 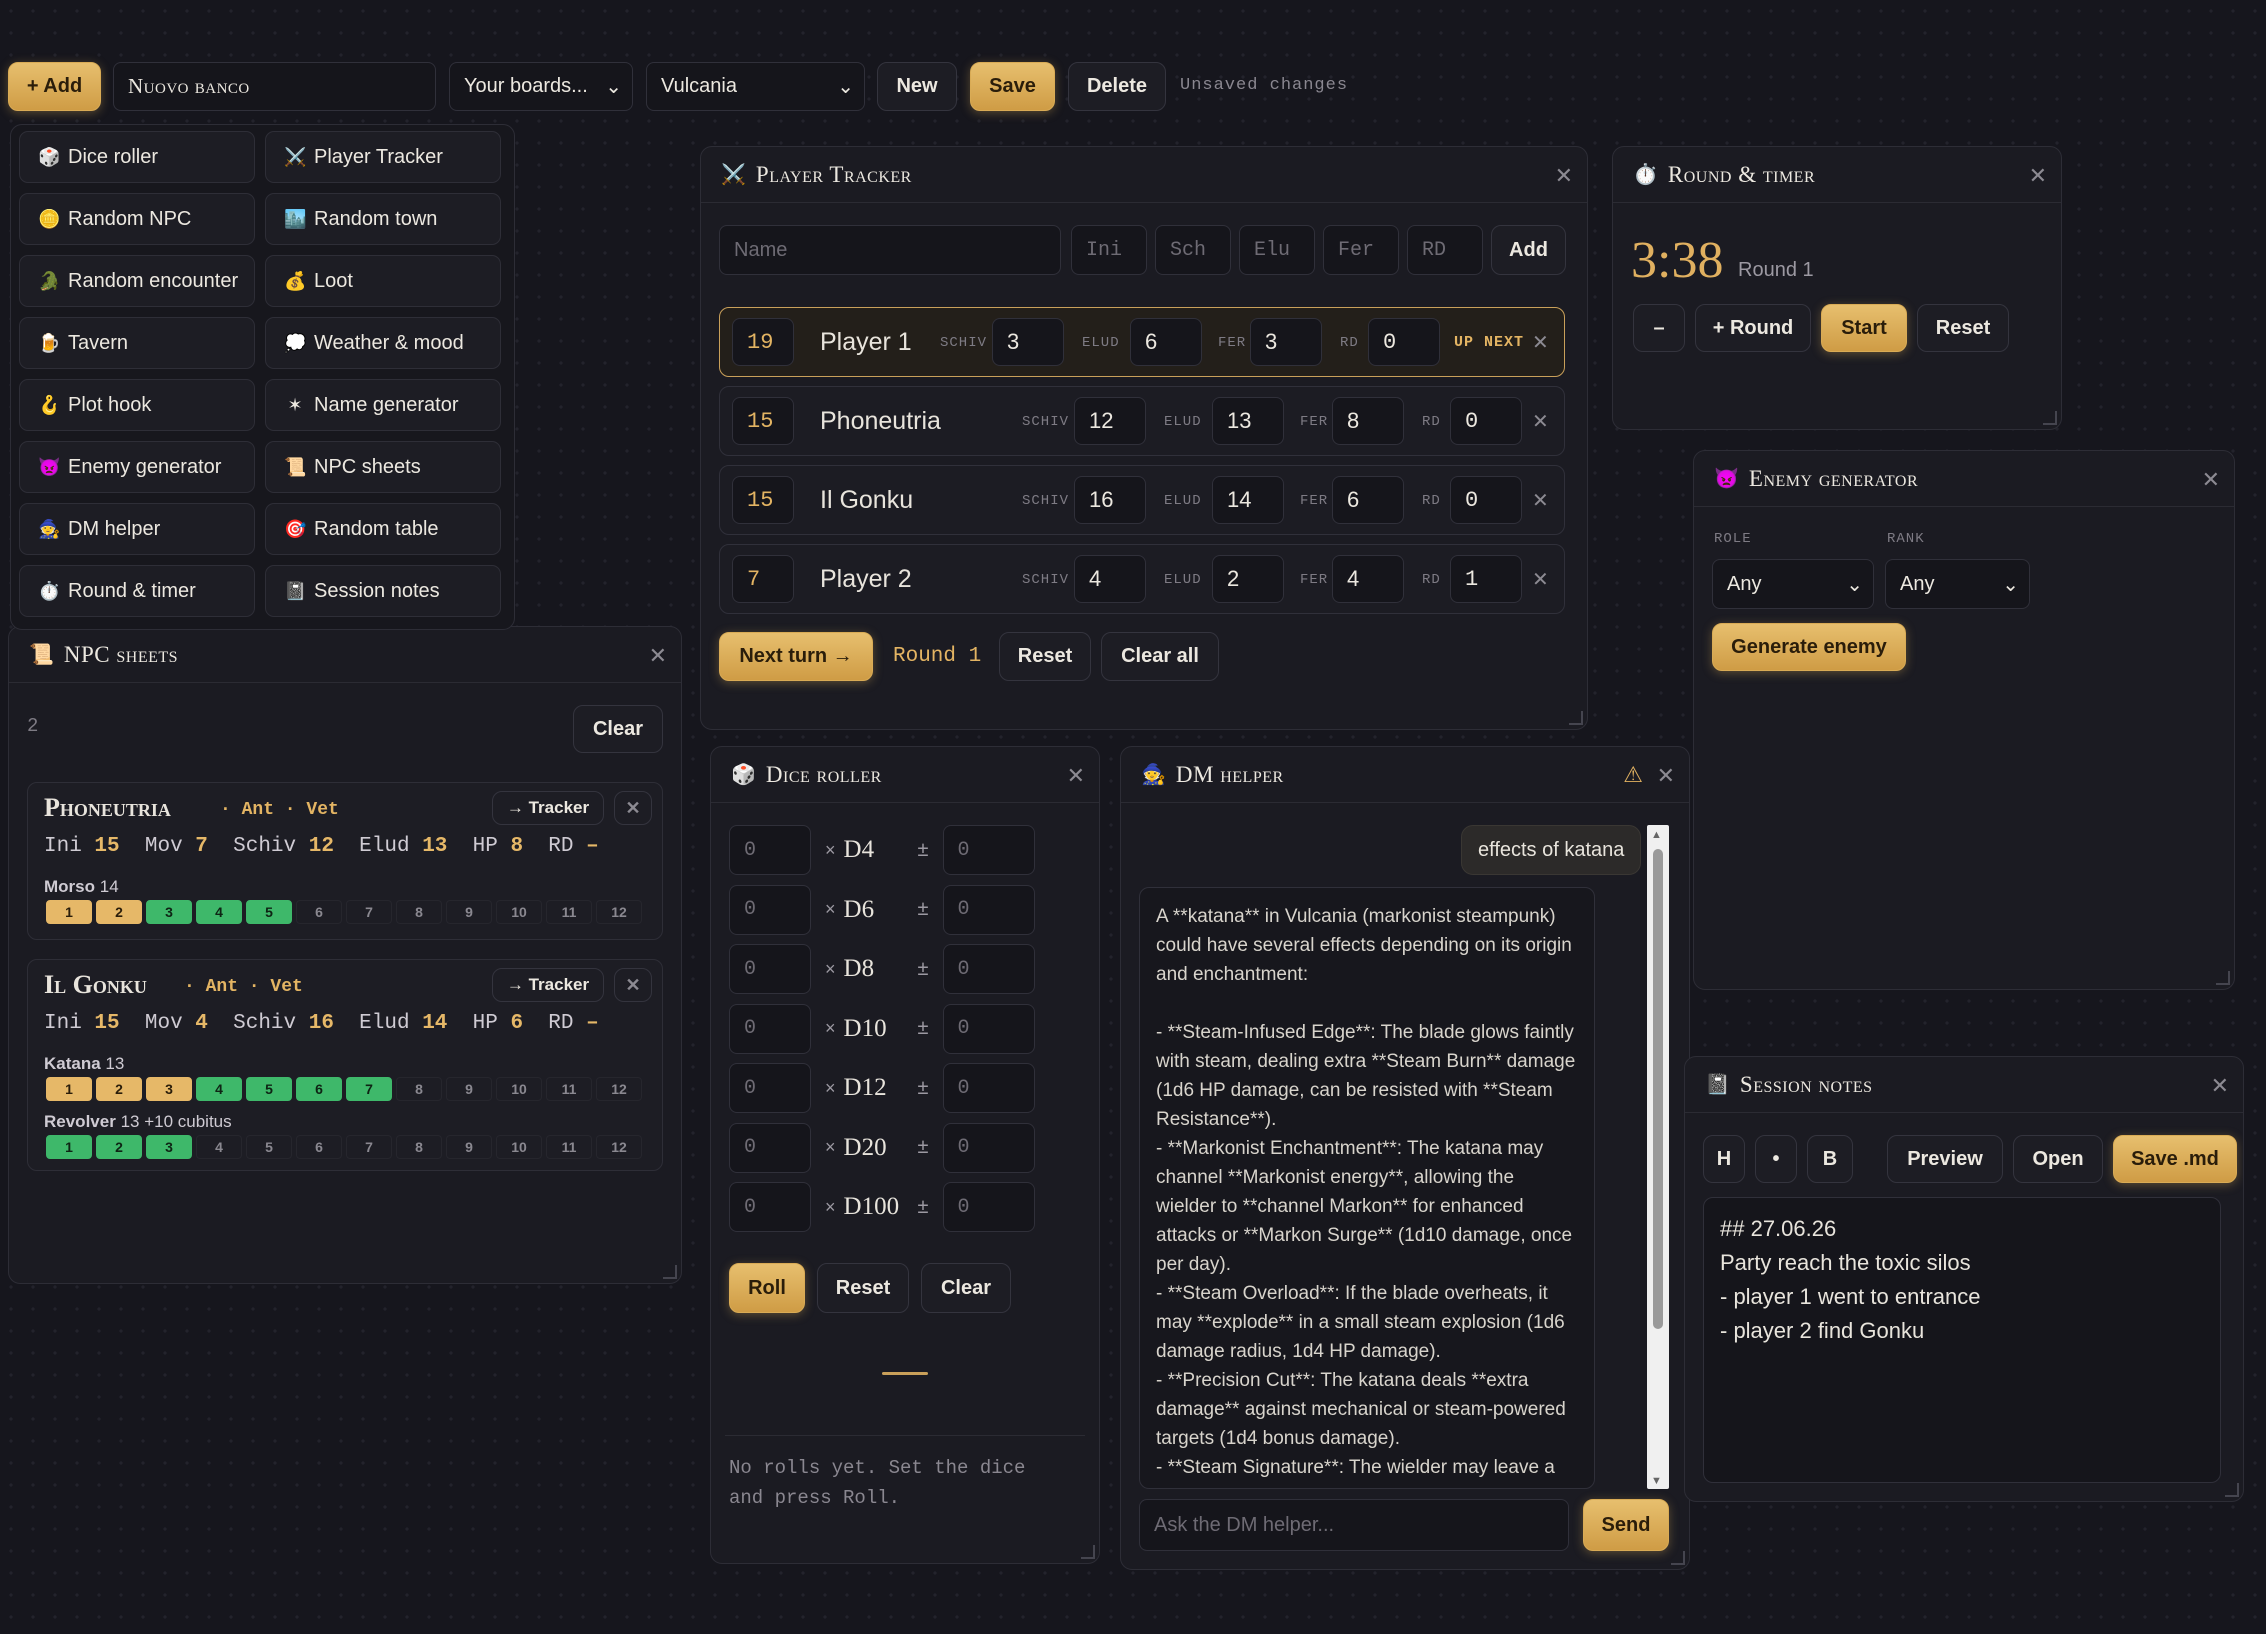 What do you see at coordinates (1964, 1085) in the screenshot?
I see `panel-header: 📓 Session notes ✕` at bounding box center [1964, 1085].